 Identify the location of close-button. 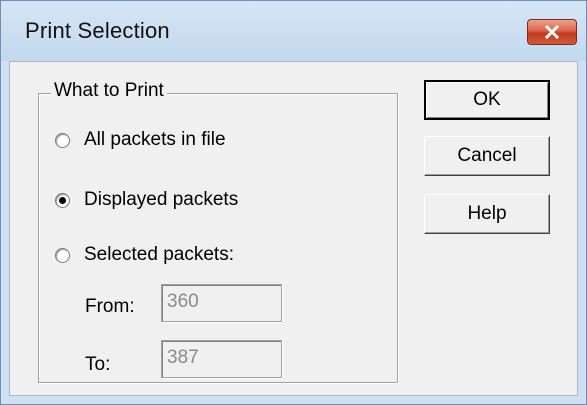
(552, 32).